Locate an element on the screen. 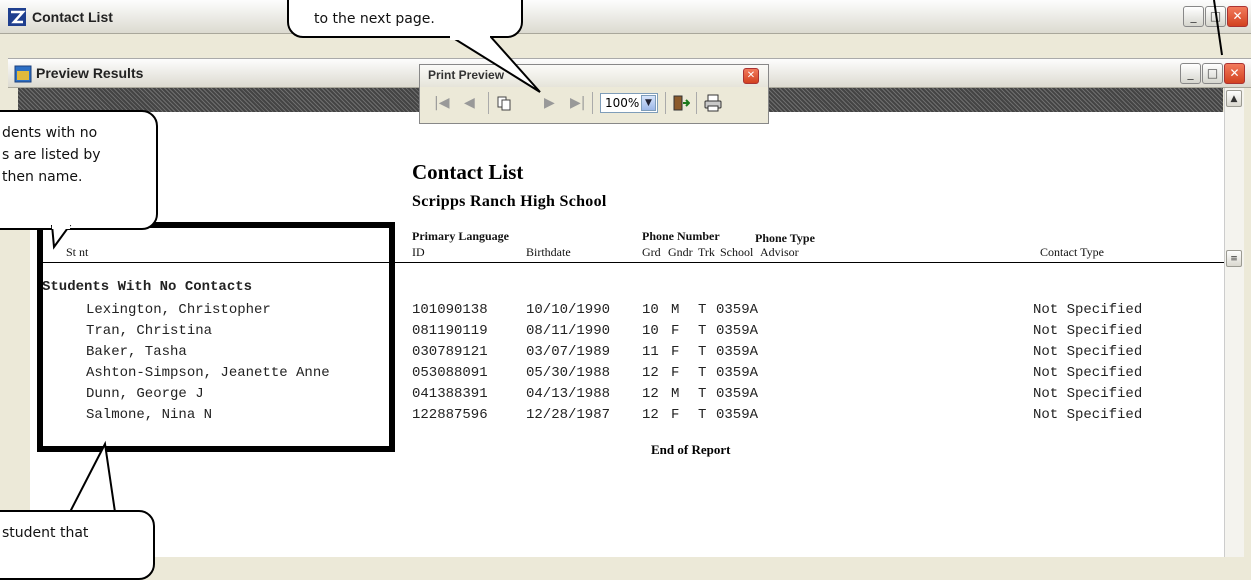 Image resolution: width=1251 pixels, height=580 pixels. vertical-scrollbar: ▲ ≡ is located at coordinates (1234, 322).